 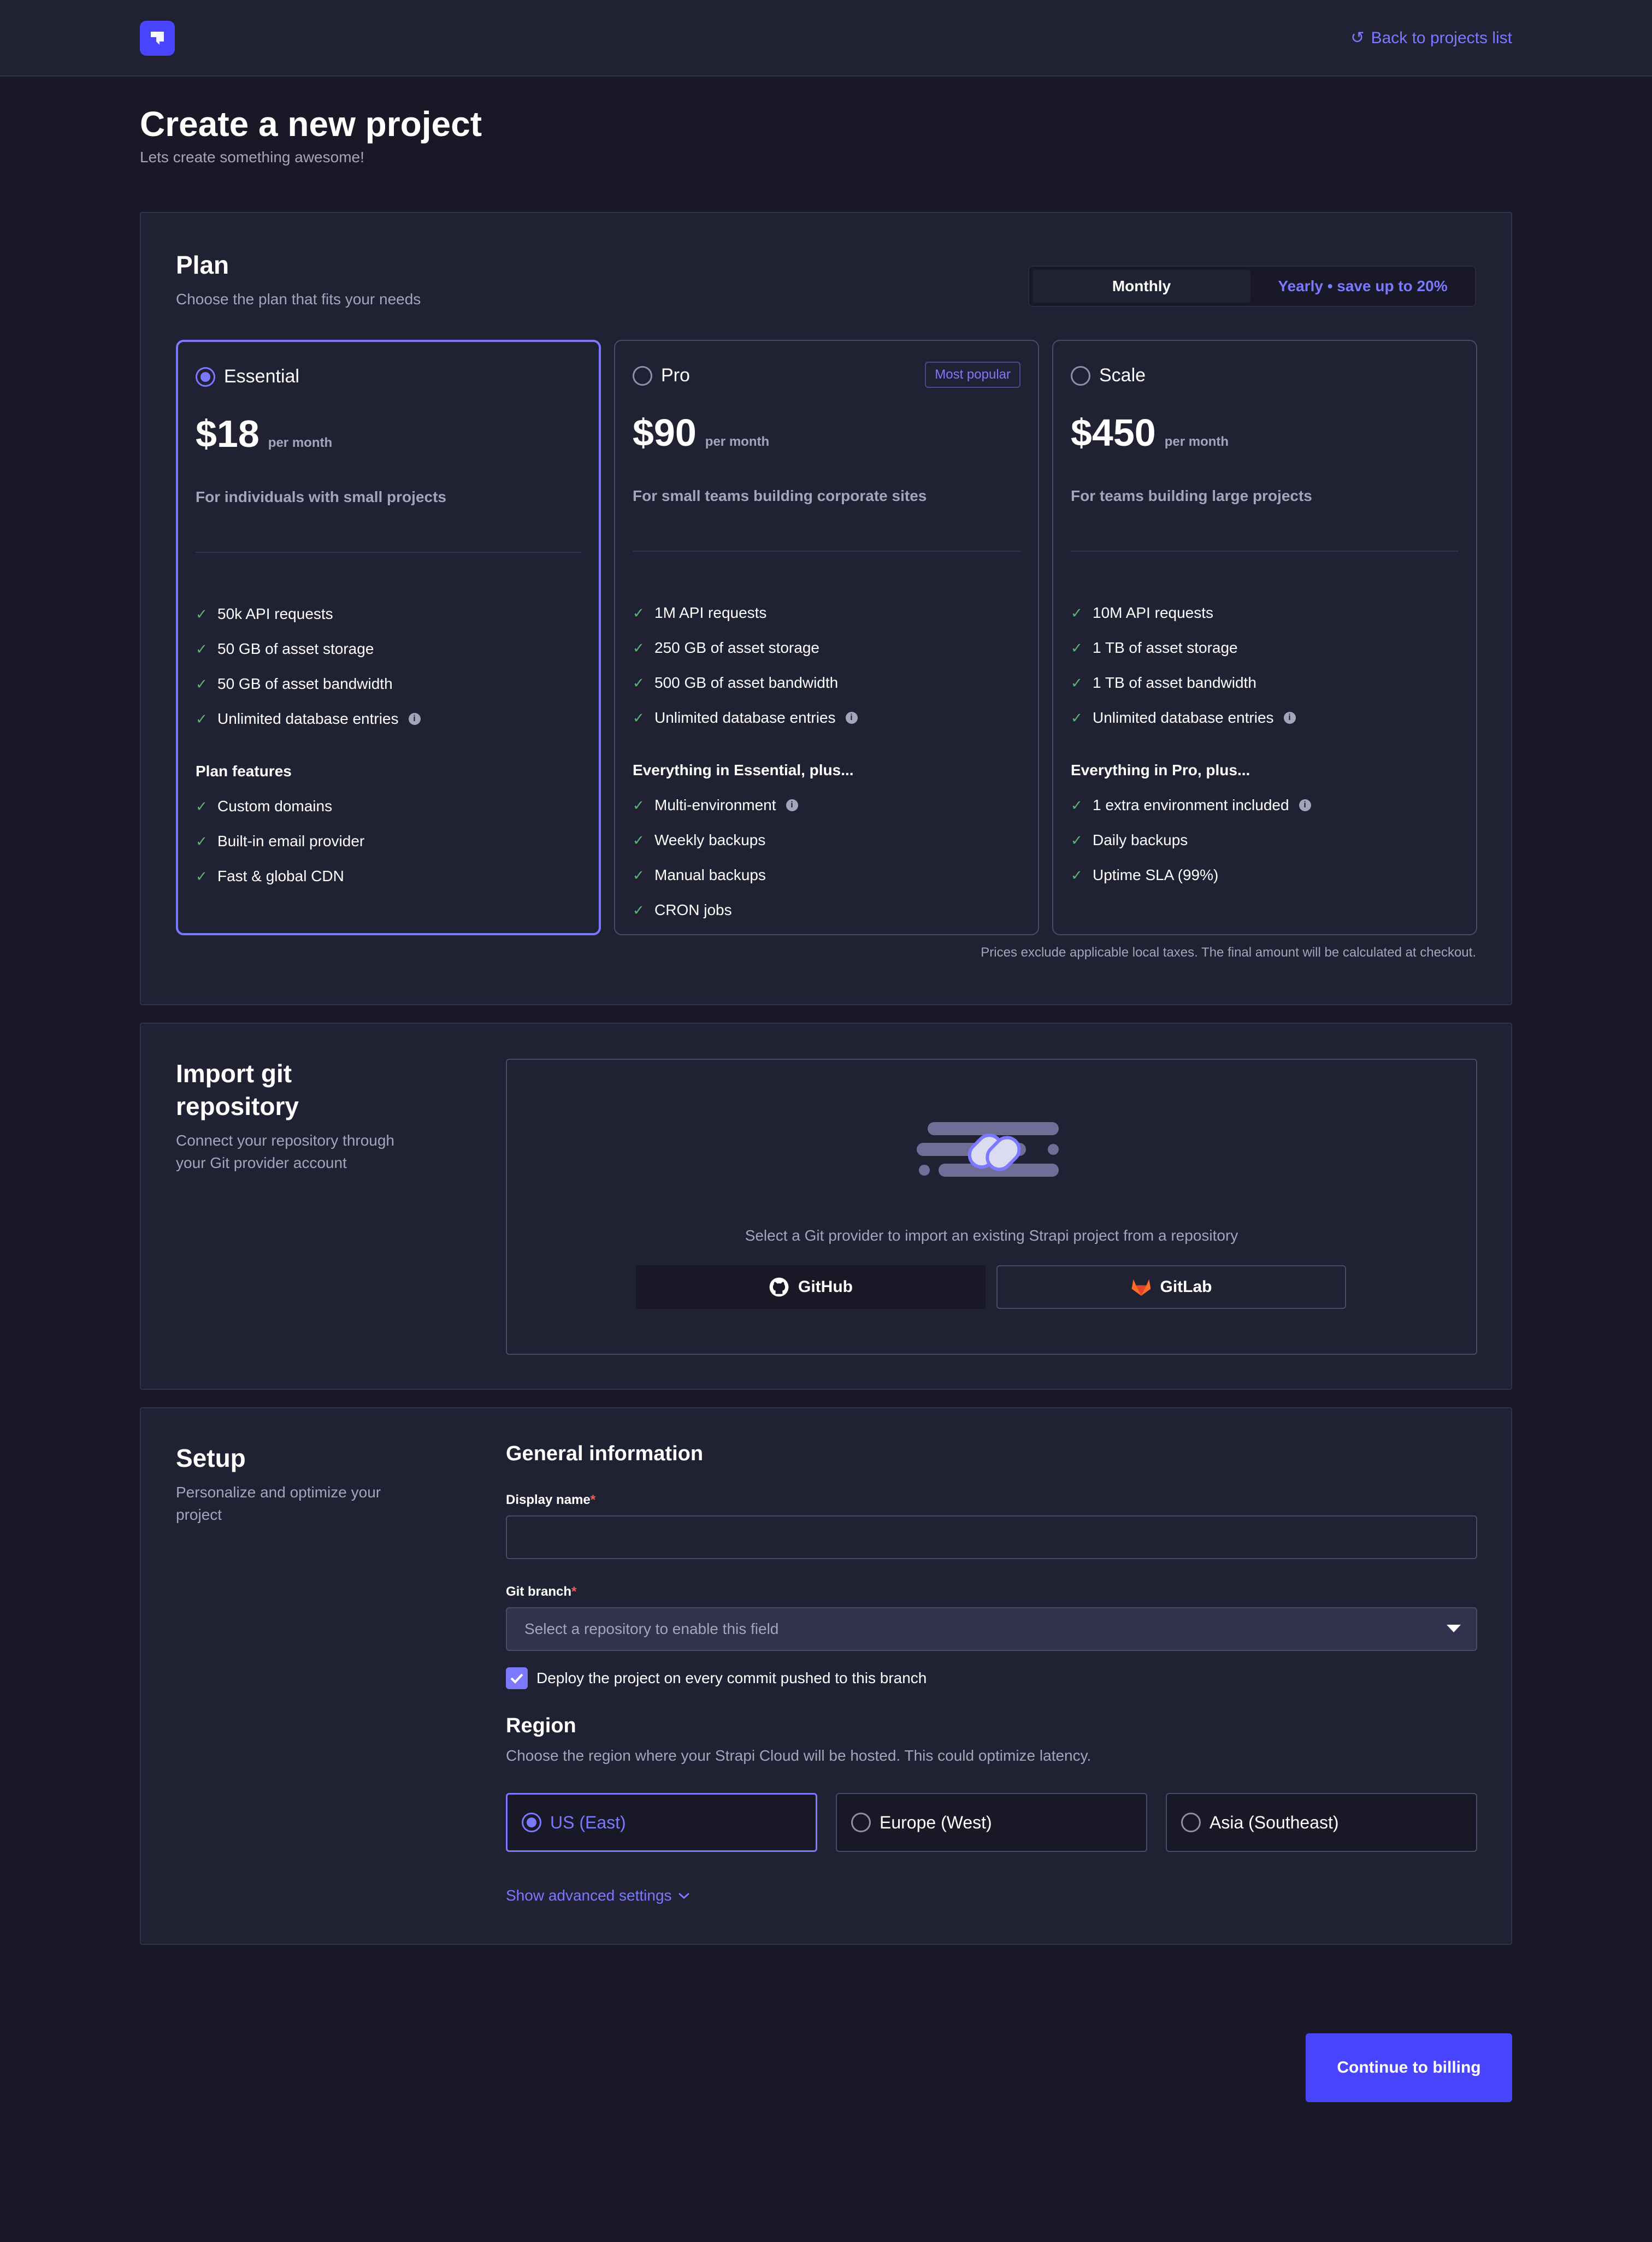 I want to click on github-button: GitHub, so click(x=811, y=1287).